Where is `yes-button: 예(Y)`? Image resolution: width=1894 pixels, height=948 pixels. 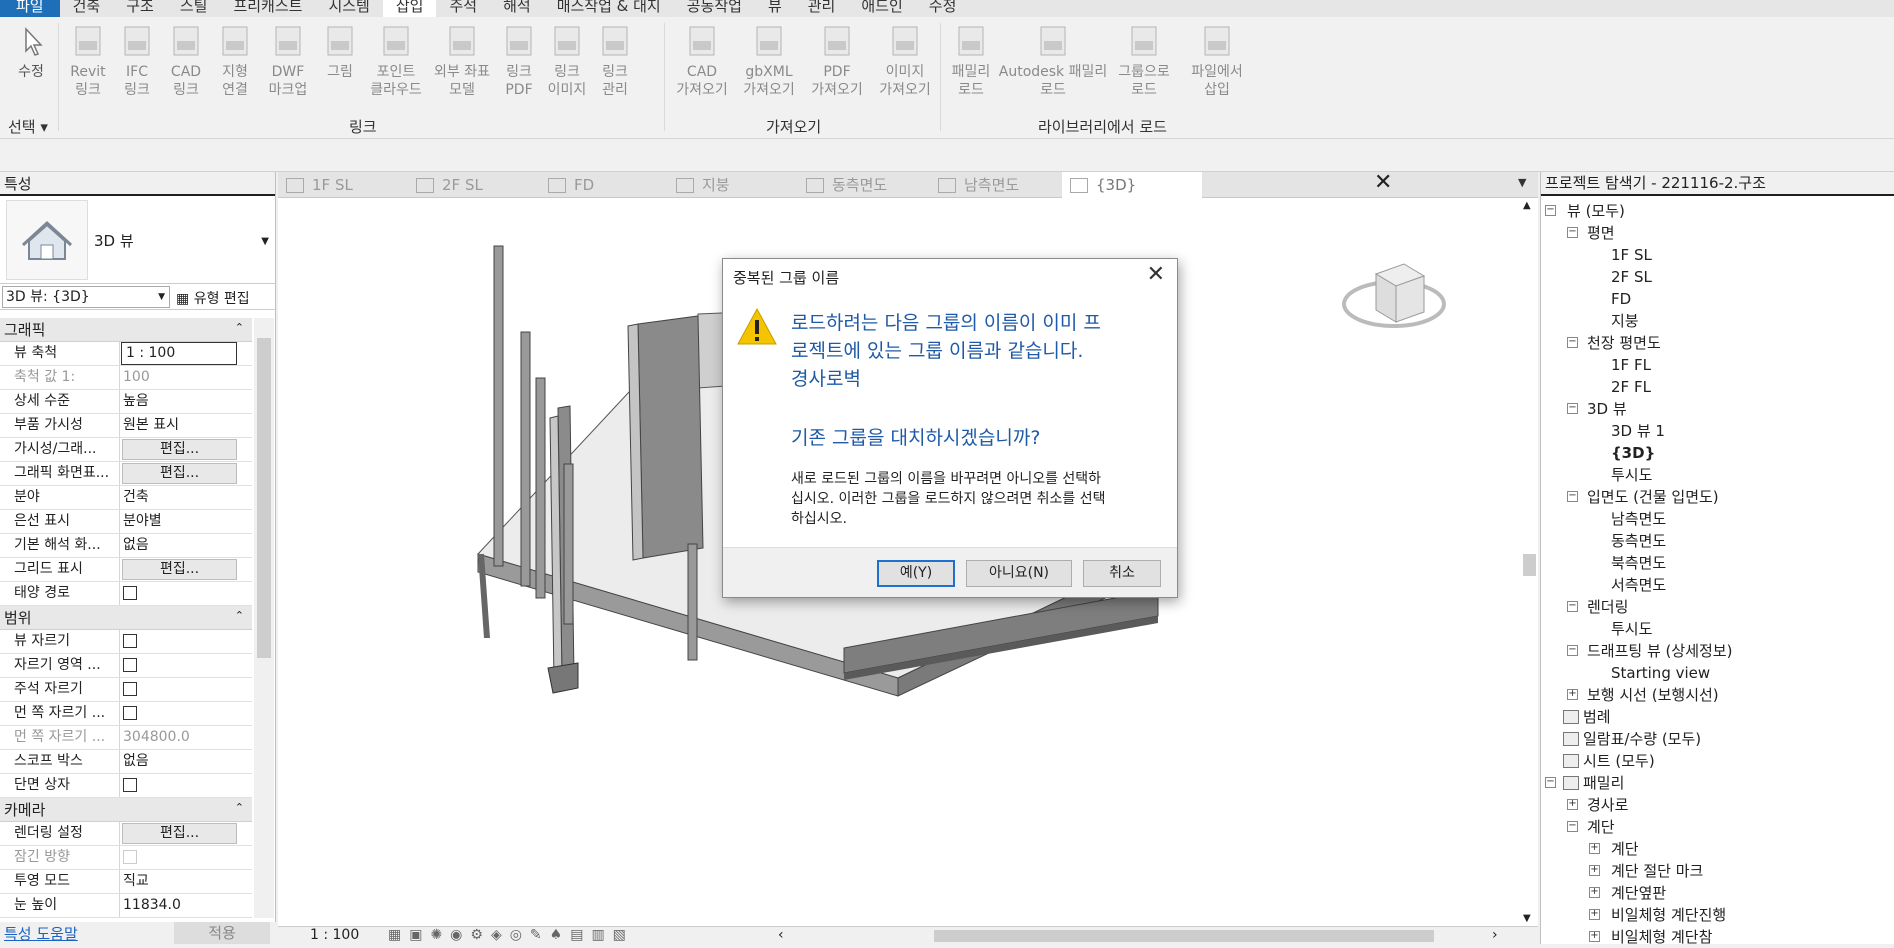 yes-button: 예(Y) is located at coordinates (916, 573).